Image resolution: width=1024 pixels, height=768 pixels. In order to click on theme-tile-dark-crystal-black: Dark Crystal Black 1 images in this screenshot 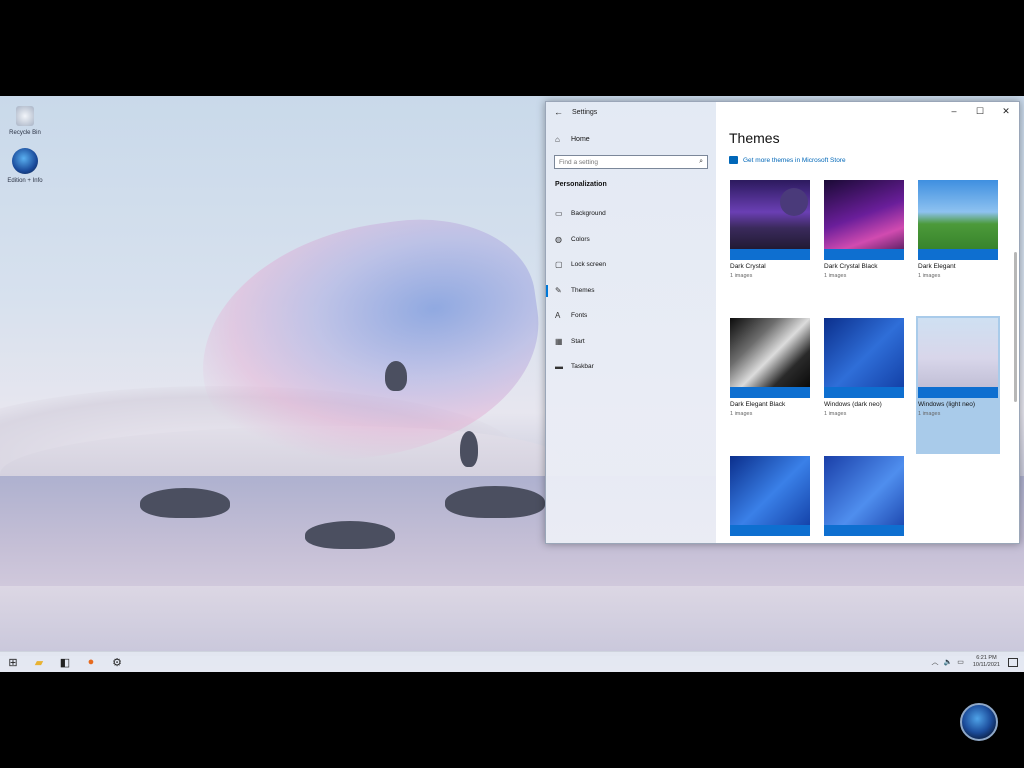, I will do `click(864, 247)`.